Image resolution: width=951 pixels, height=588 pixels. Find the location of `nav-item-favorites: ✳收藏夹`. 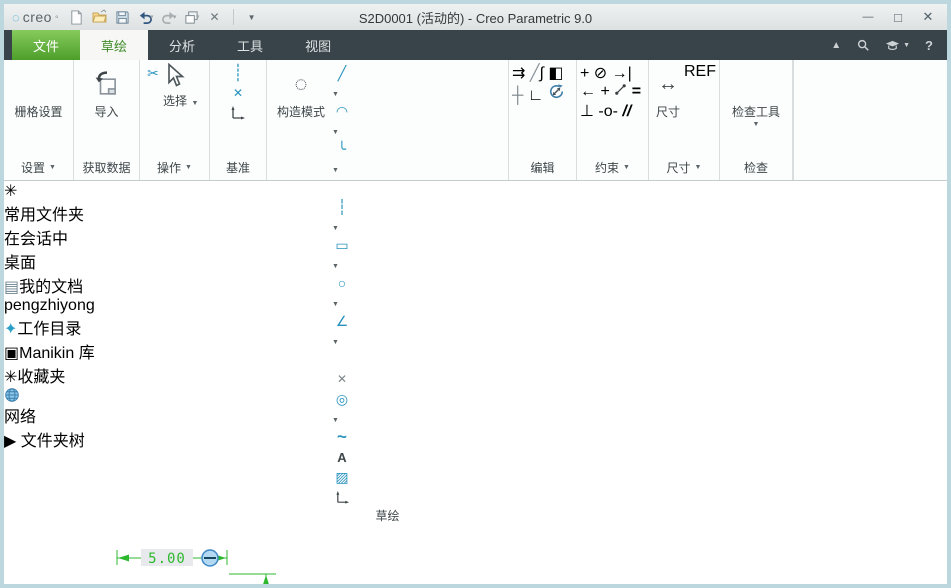

nav-item-favorites: ✳收藏夹 is located at coordinates (475, 375).